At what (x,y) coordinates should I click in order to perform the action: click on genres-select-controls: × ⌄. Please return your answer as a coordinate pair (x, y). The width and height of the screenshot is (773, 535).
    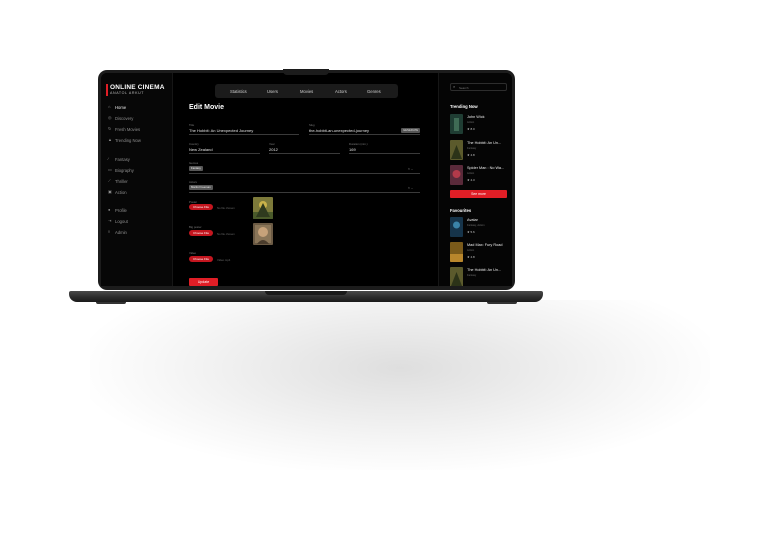
    Looking at the image, I should click on (410, 169).